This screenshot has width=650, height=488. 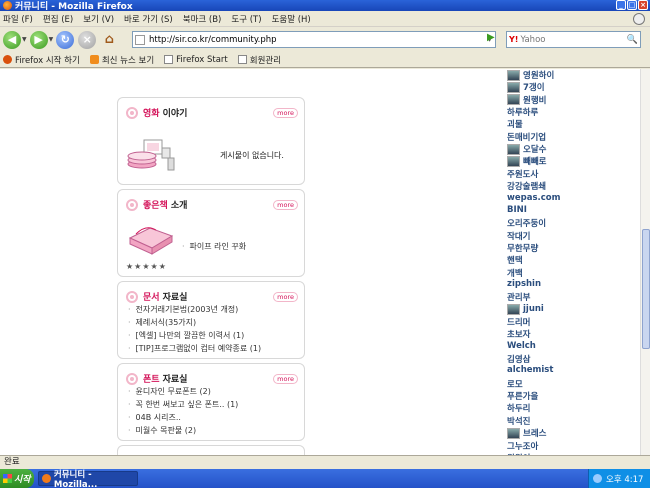 What do you see at coordinates (643, 5) in the screenshot?
I see `close-button: ×` at bounding box center [643, 5].